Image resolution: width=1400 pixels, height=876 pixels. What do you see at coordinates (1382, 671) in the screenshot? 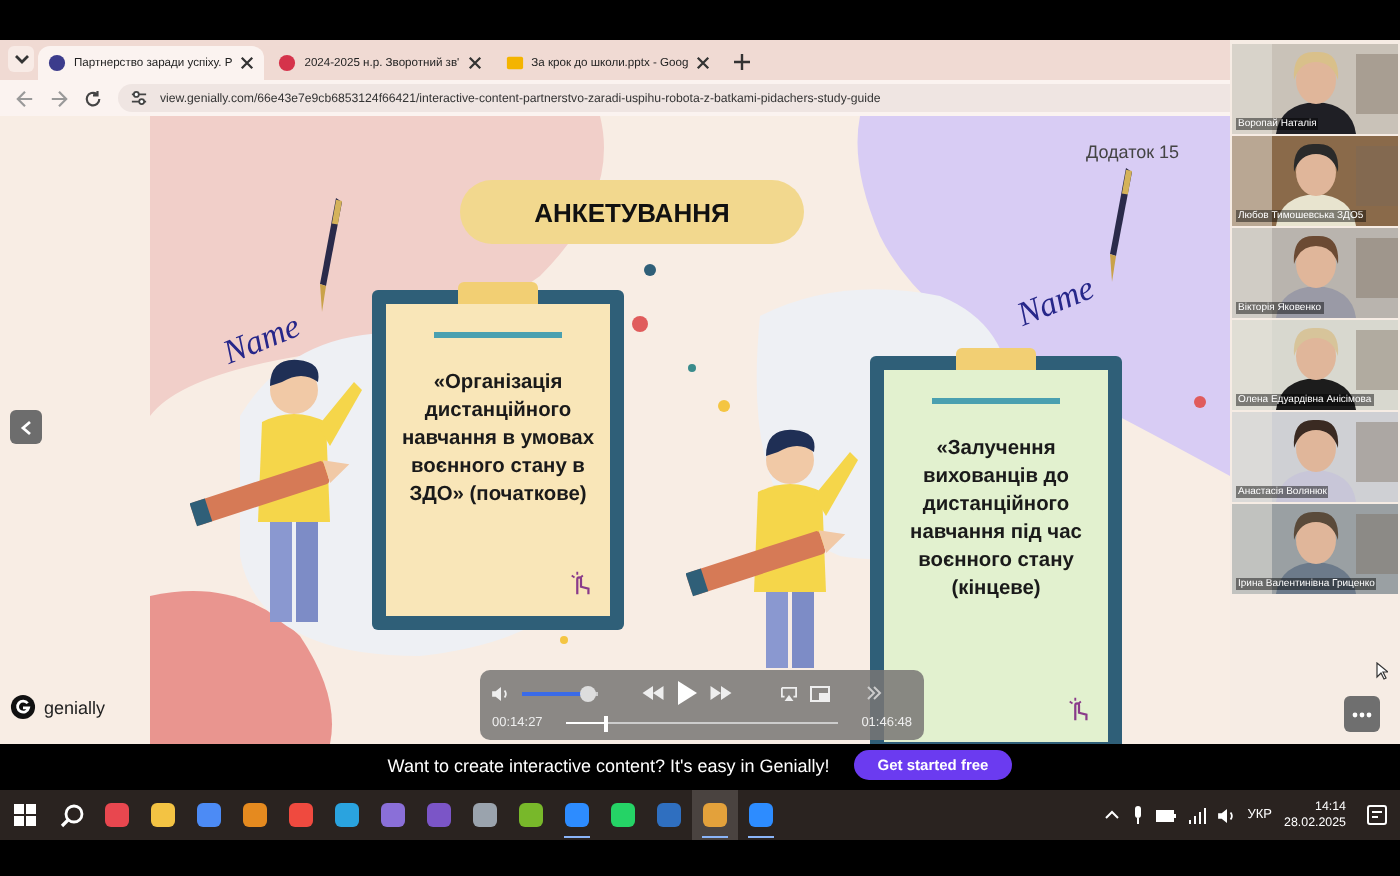
I see `cursor-icon` at bounding box center [1382, 671].